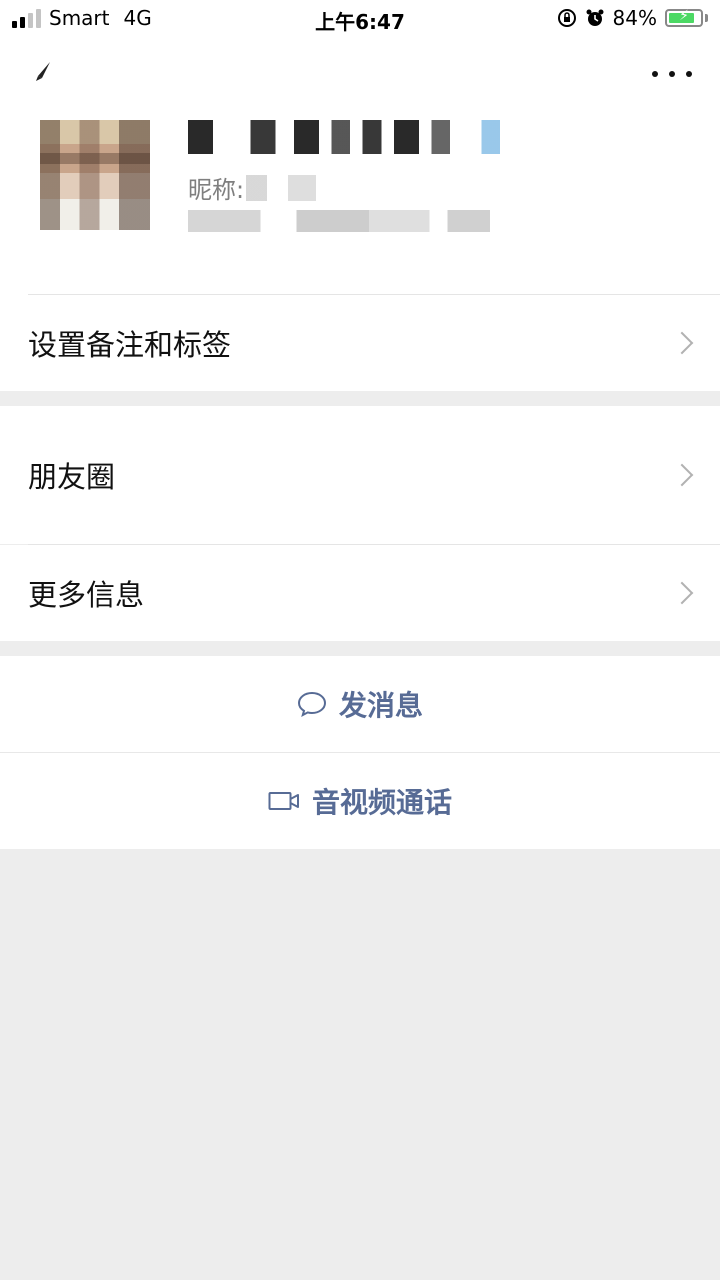 Image resolution: width=720 pixels, height=1280 pixels. What do you see at coordinates (360, 19) in the screenshot?
I see `status-bar: Smart 4G 上午6:47 84% ⚡` at bounding box center [360, 19].